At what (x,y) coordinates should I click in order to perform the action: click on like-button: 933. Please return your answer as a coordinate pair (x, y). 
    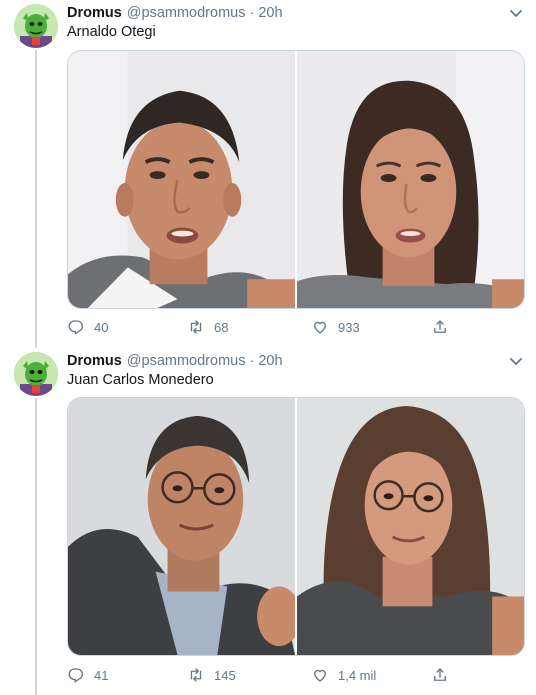
    Looking at the image, I should click on (335, 327).